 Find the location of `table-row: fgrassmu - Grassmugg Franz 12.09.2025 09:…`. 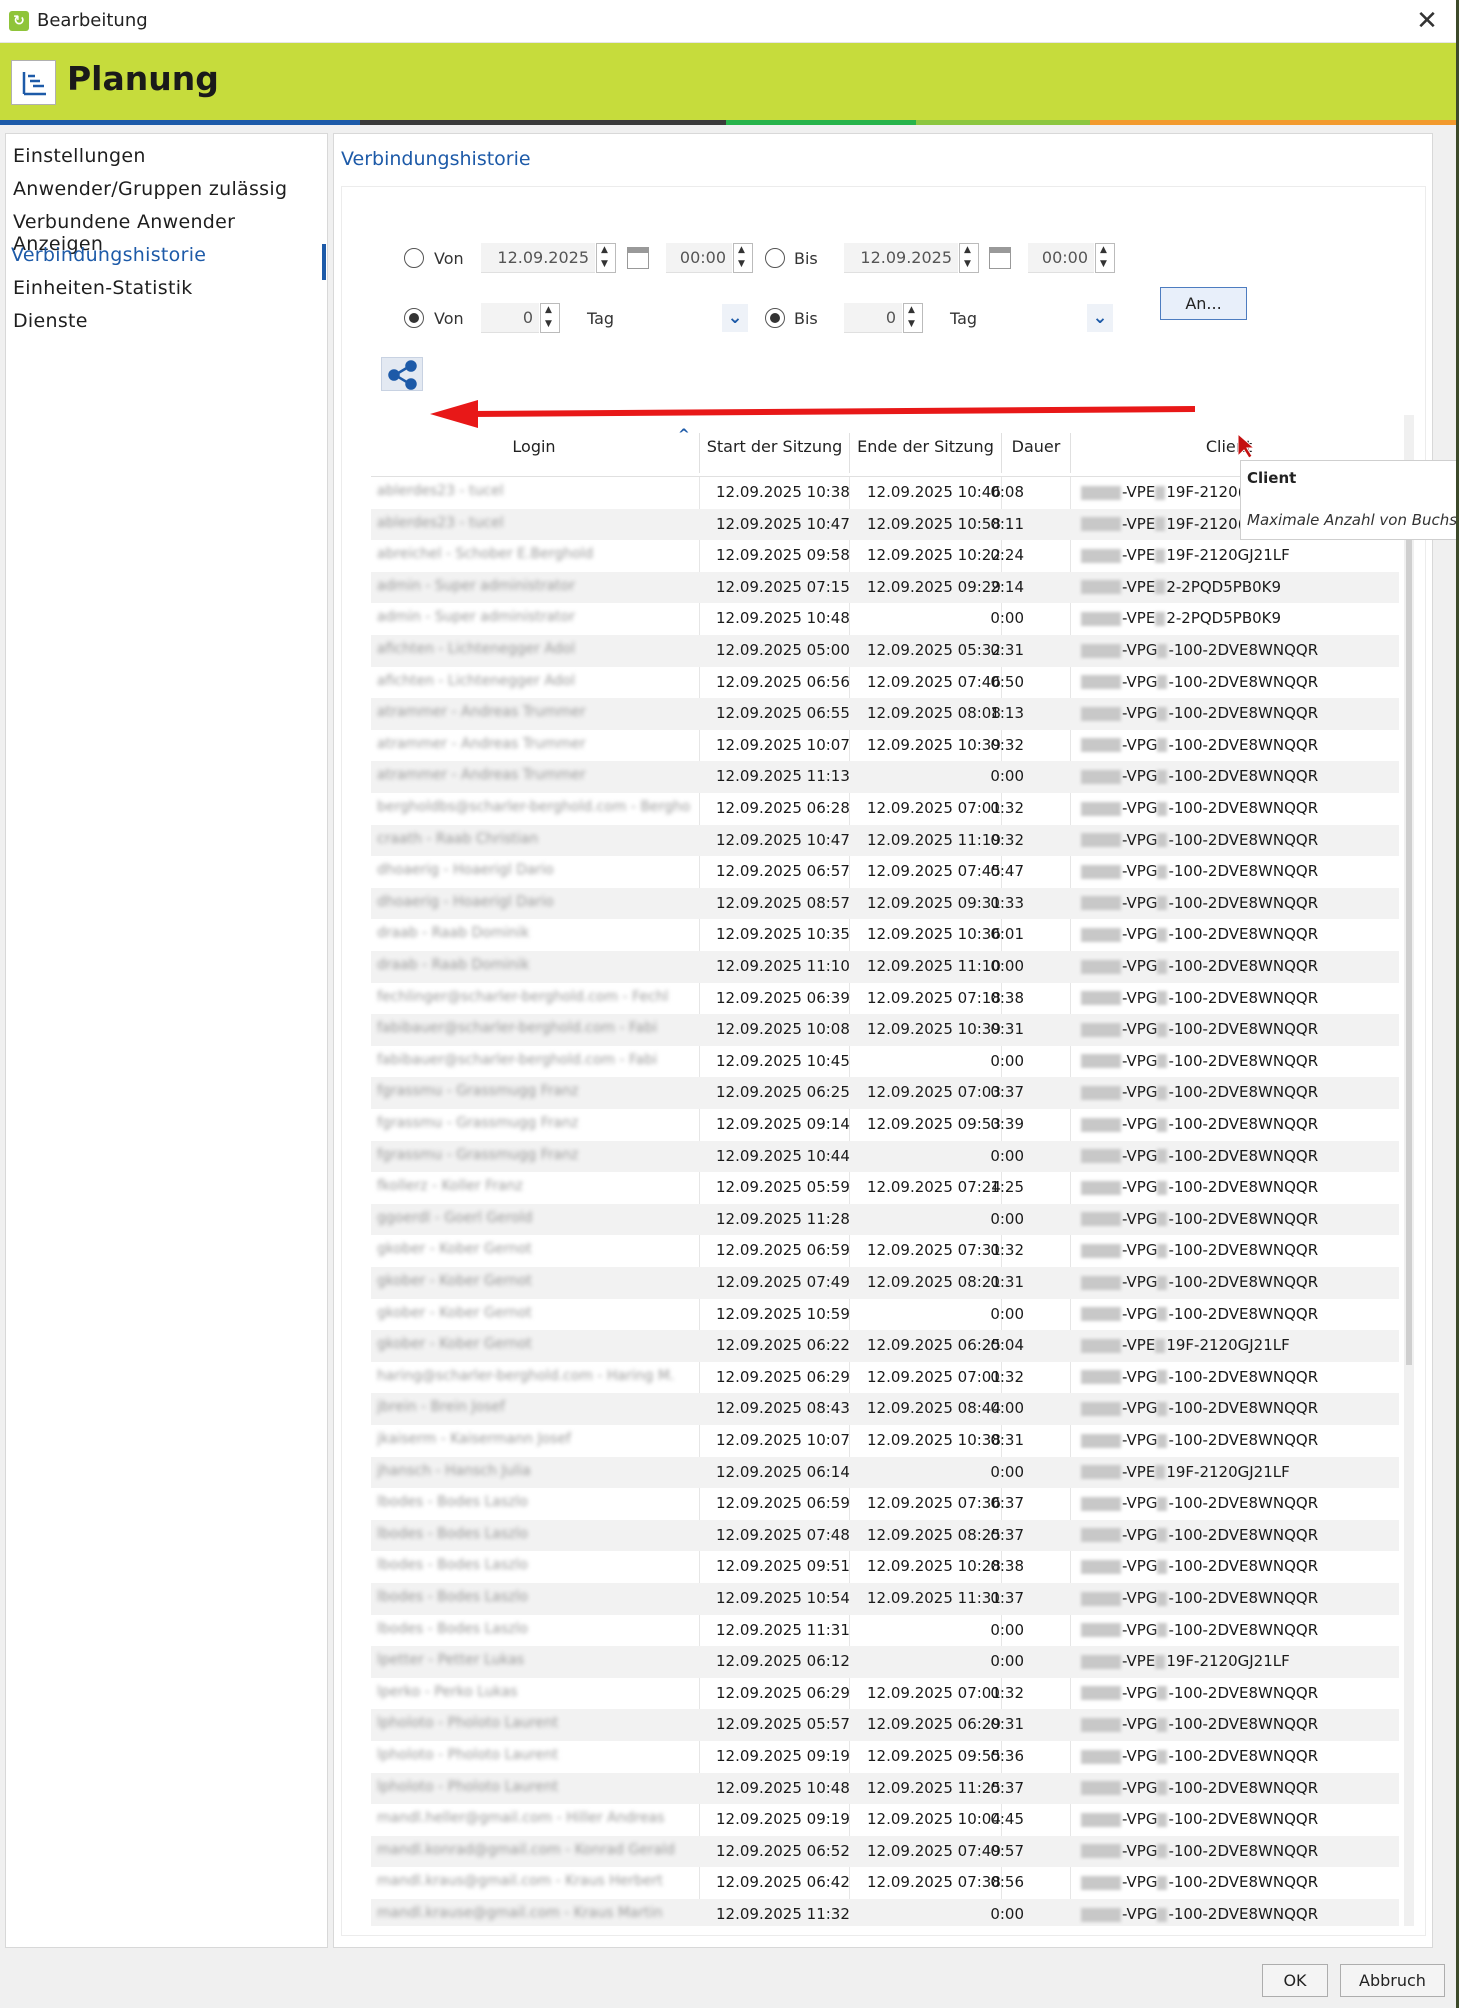

table-row: fgrassmu - Grassmugg Franz 12.09.2025 09:… is located at coordinates (885, 1125).